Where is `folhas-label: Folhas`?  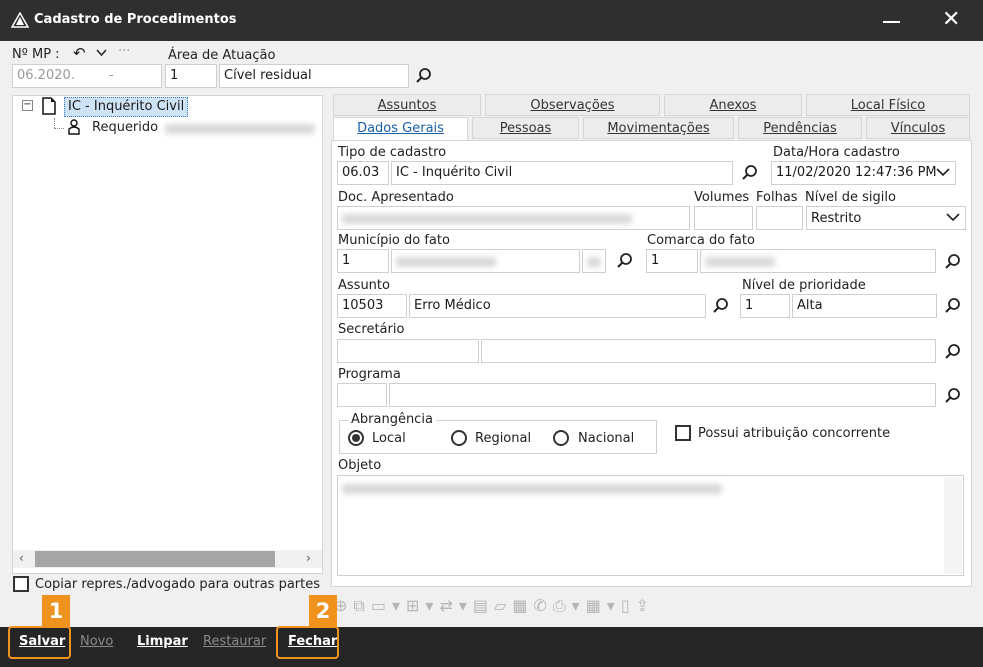
folhas-label: Folhas is located at coordinates (777, 197).